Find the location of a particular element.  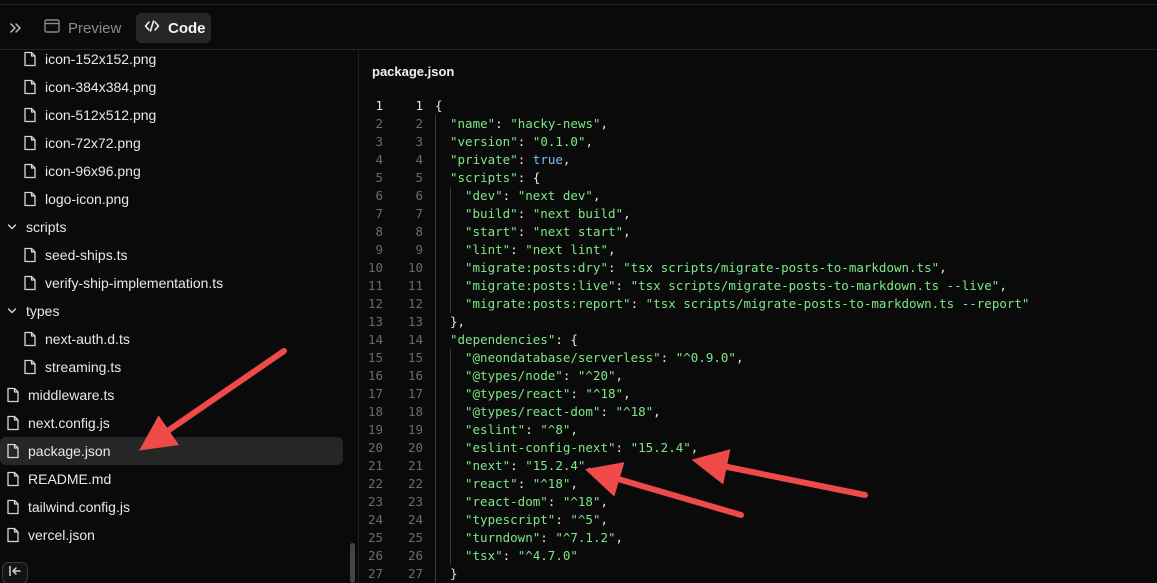

file-item: icon-384x384.png is located at coordinates (89, 87).